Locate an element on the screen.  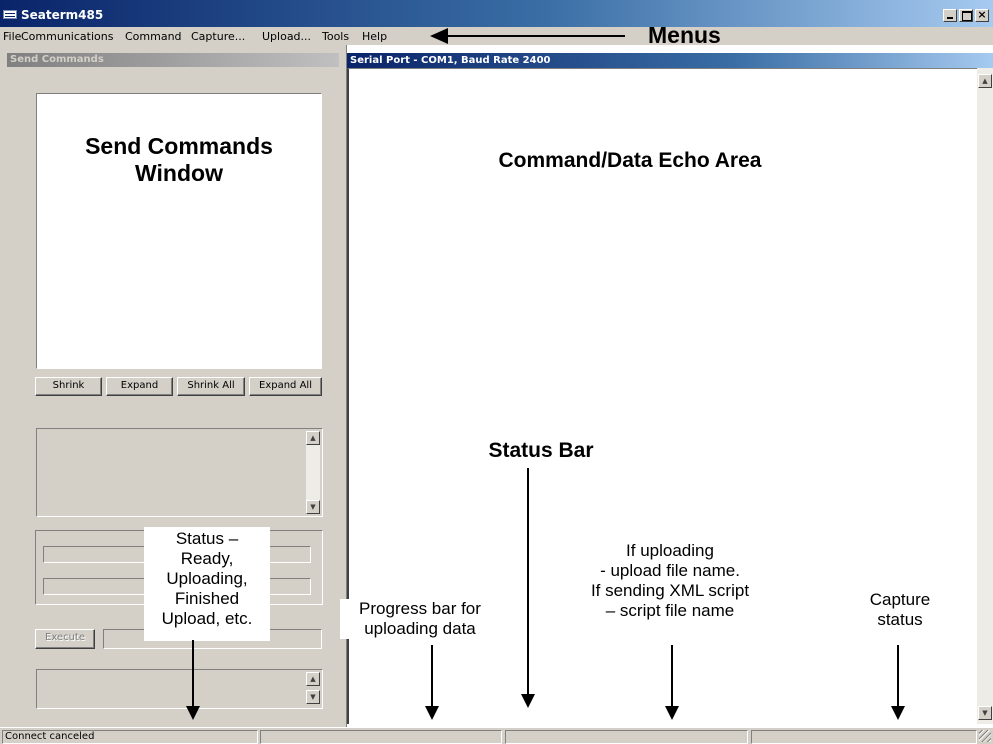
output-scroll-up-icon: ▲ is located at coordinates (313, 679).